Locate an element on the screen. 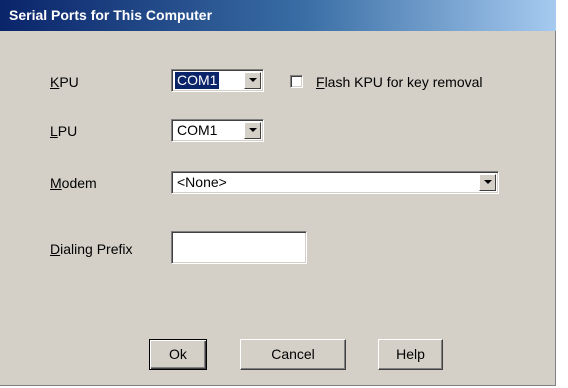 The height and width of the screenshot is (388, 568). flash-kpu-label-text: lash KPU for key removal is located at coordinates (403, 82).